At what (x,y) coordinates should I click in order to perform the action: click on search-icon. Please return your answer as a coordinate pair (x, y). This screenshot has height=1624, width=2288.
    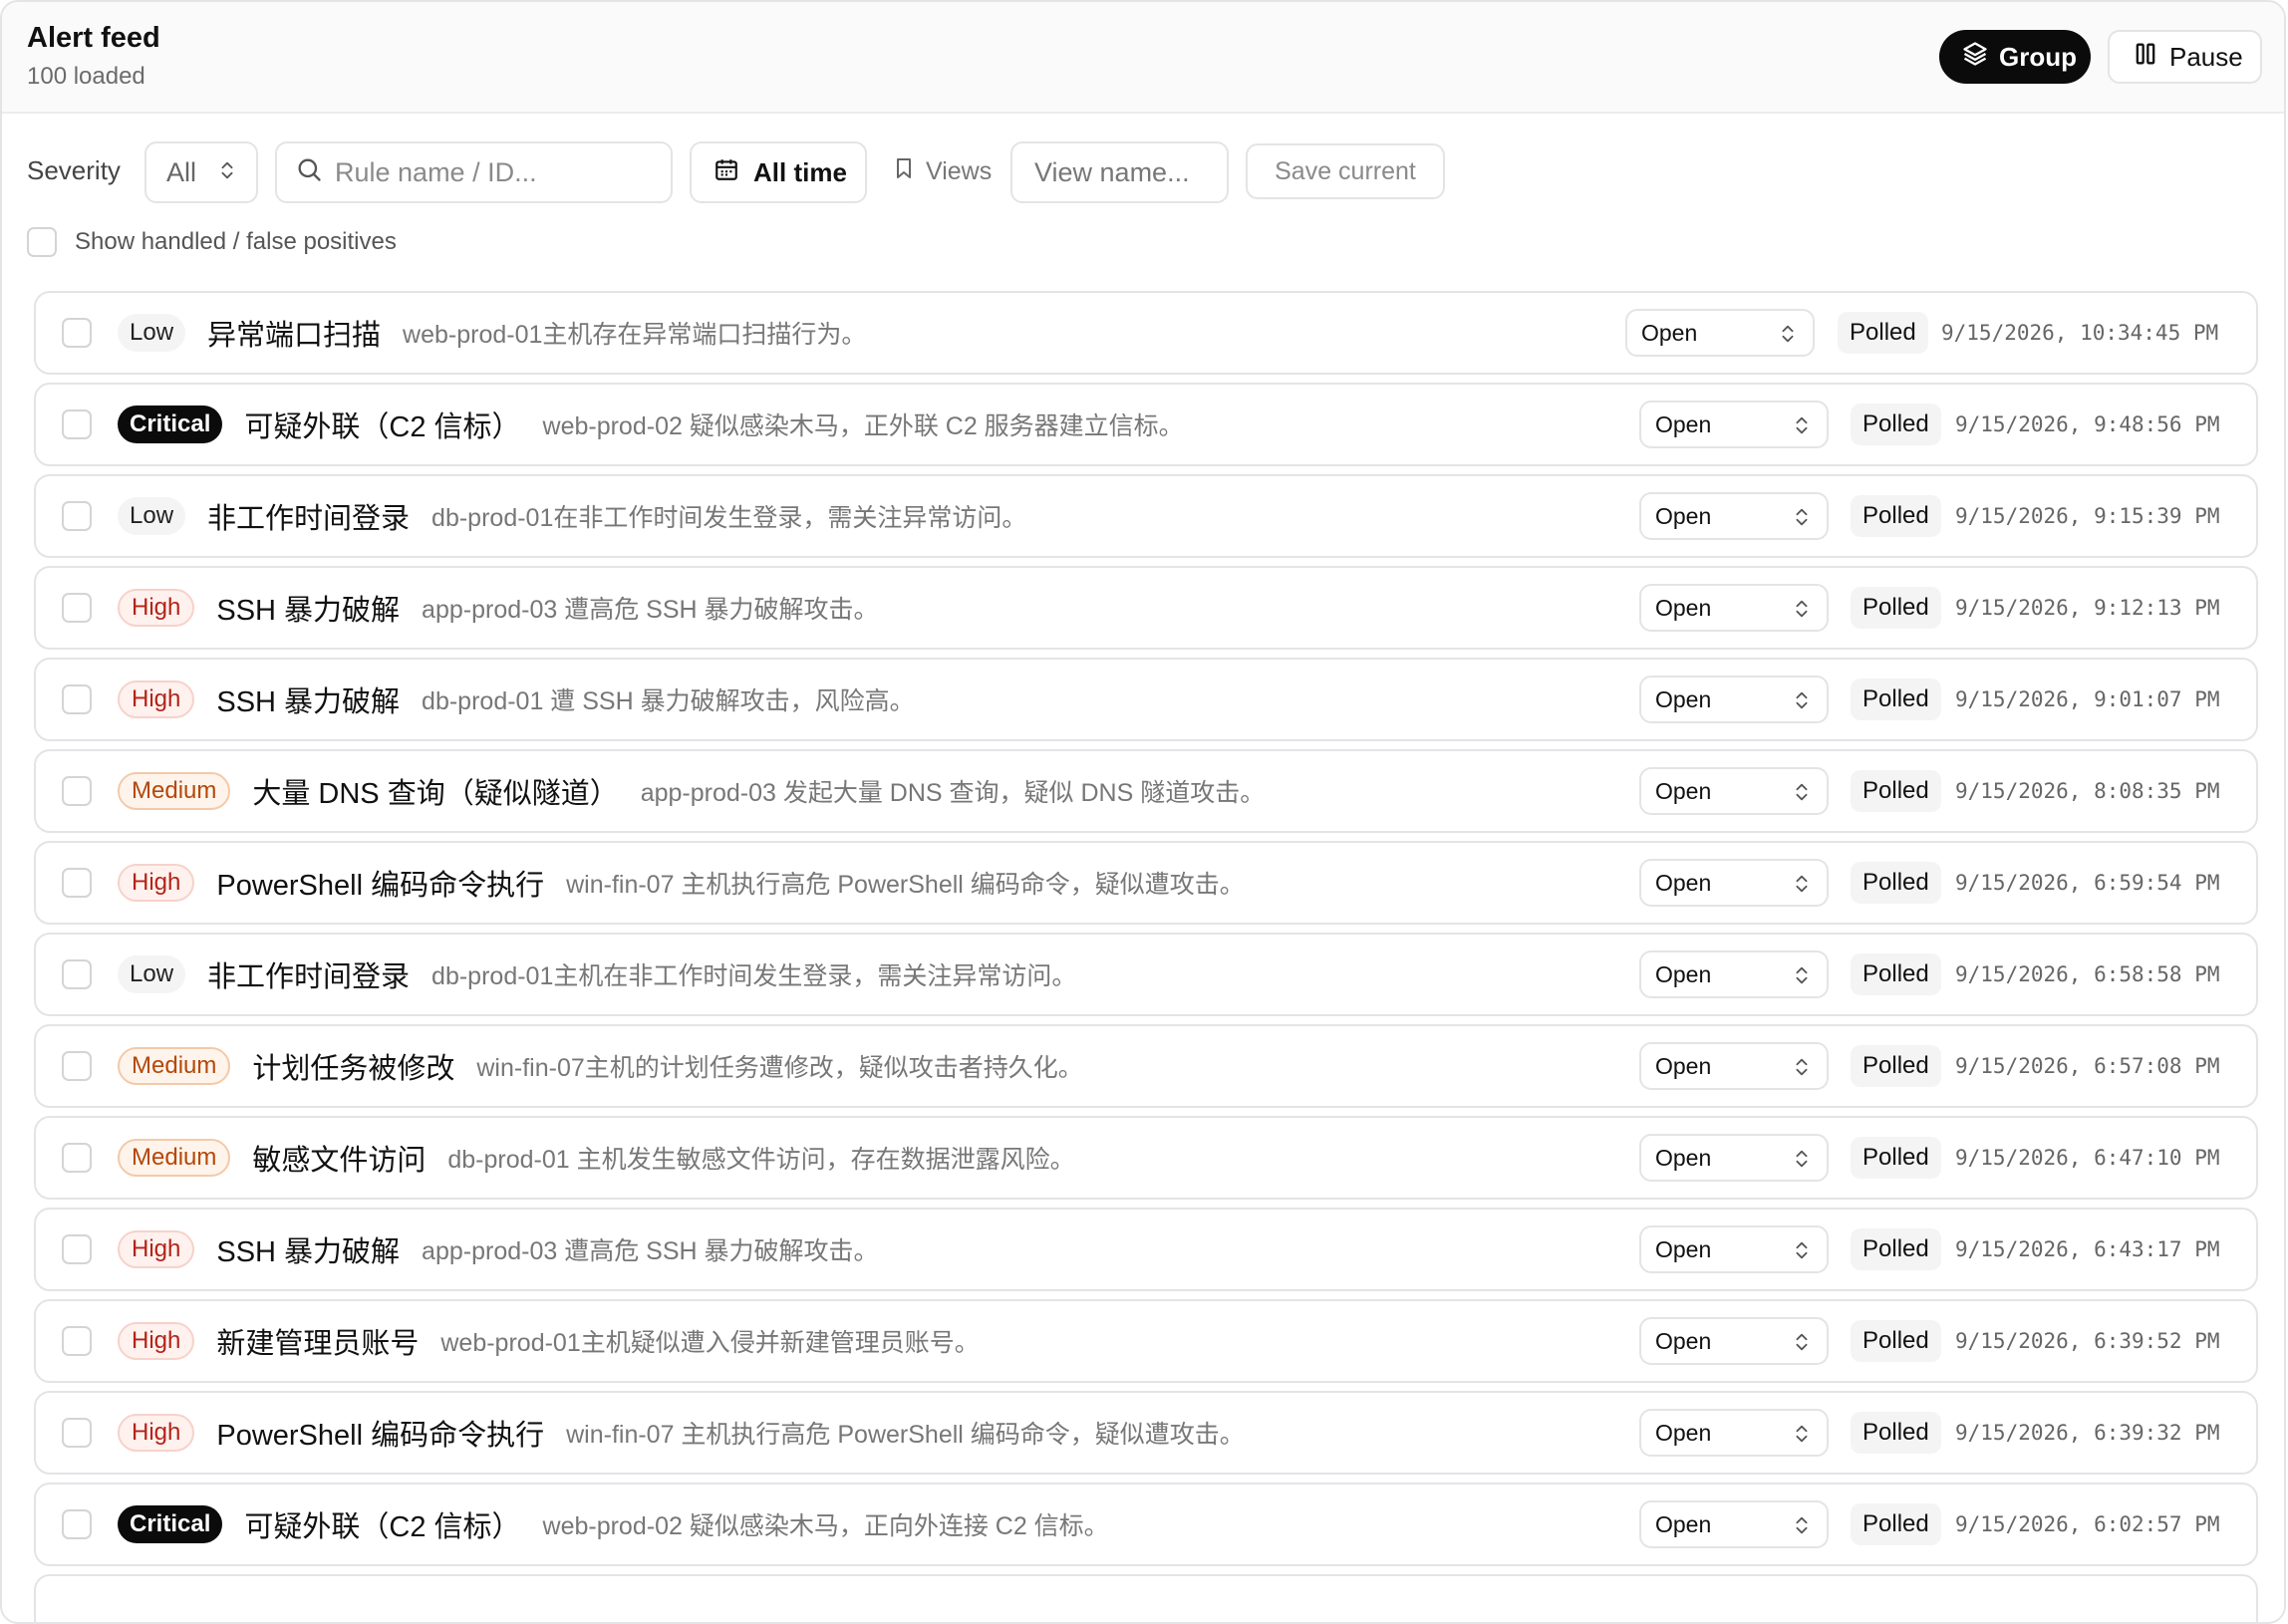
    Looking at the image, I should click on (309, 173).